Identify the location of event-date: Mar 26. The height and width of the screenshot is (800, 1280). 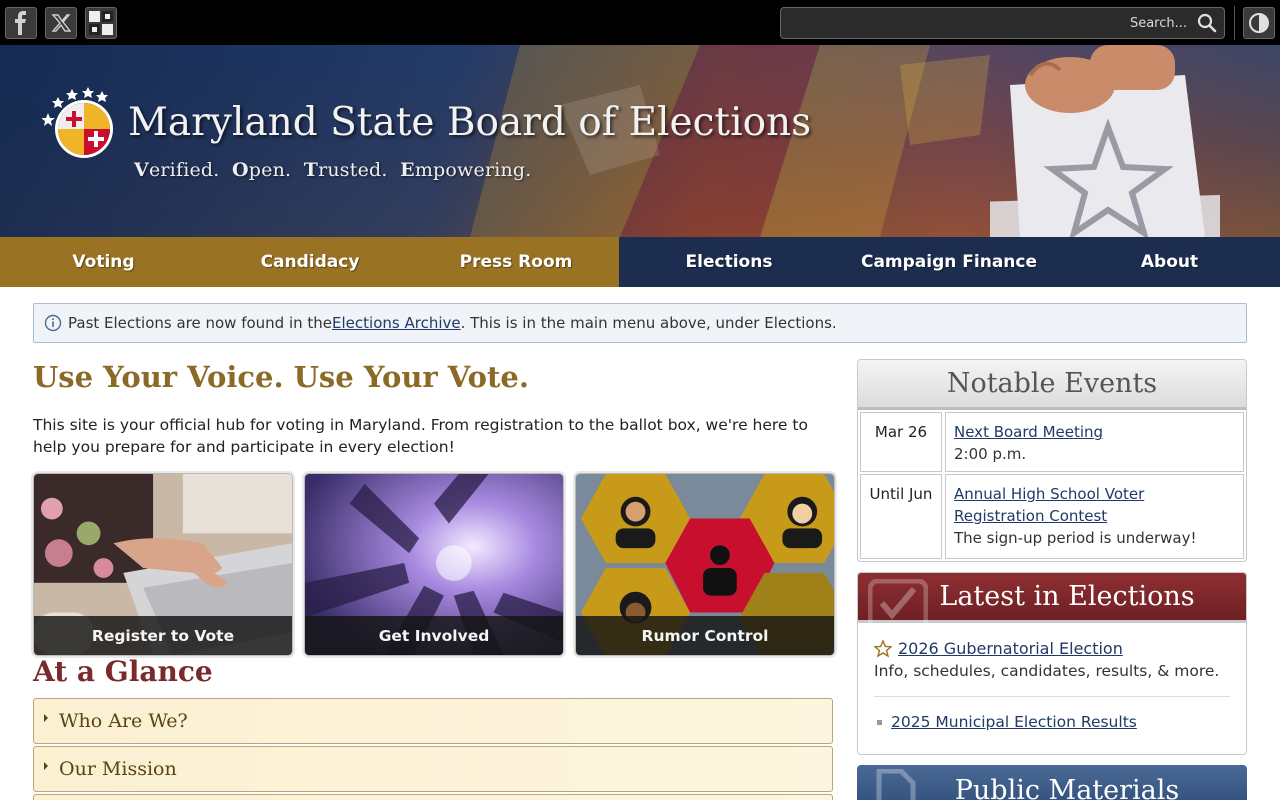
(901, 442).